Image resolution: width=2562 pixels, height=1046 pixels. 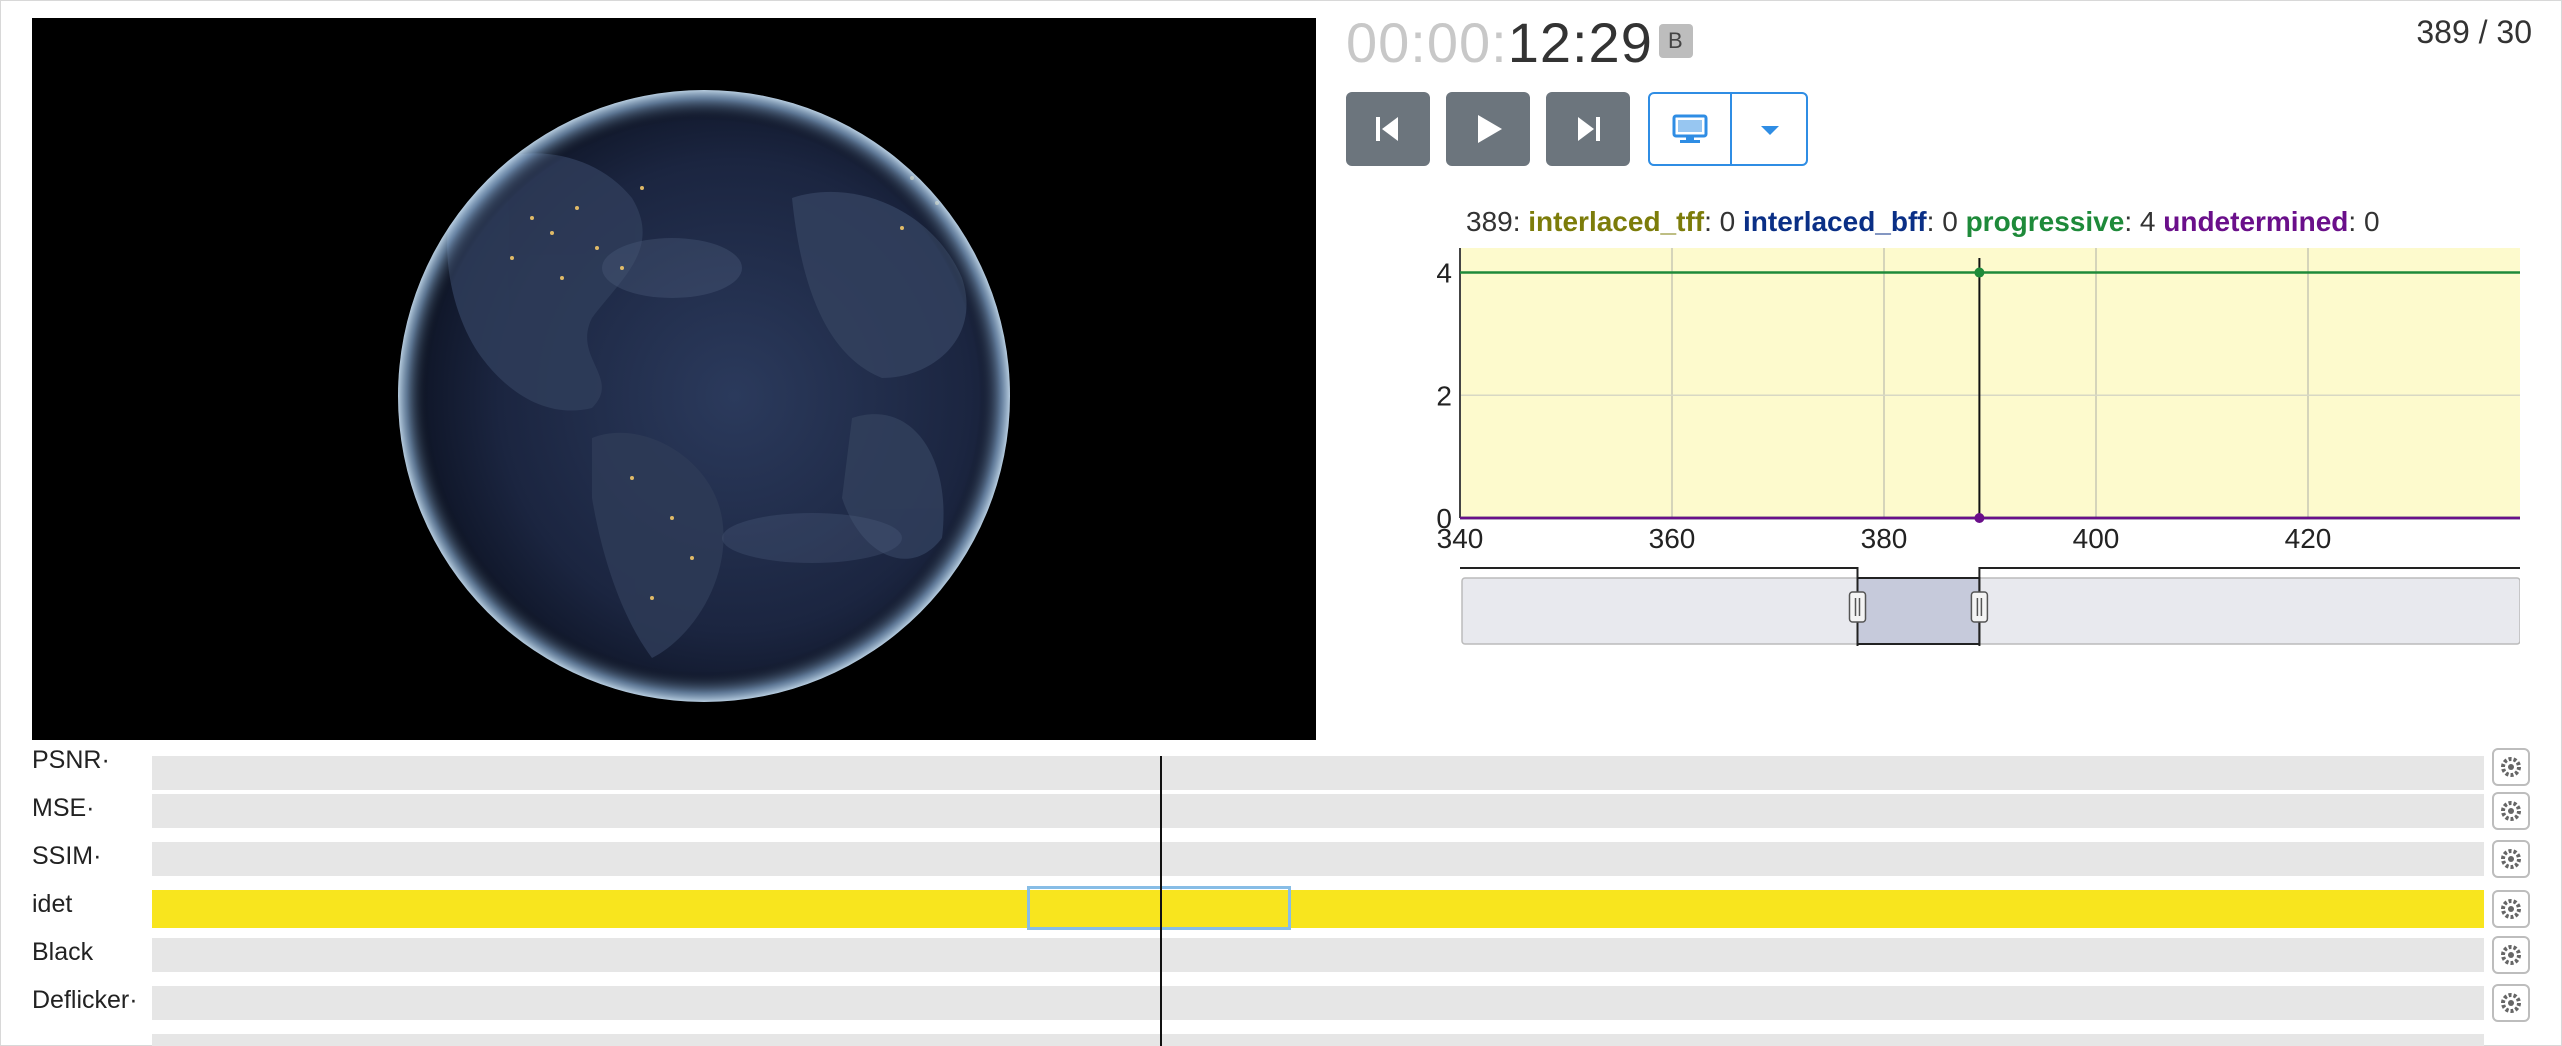 I want to click on row-label-black: Black, so click(x=63, y=952).